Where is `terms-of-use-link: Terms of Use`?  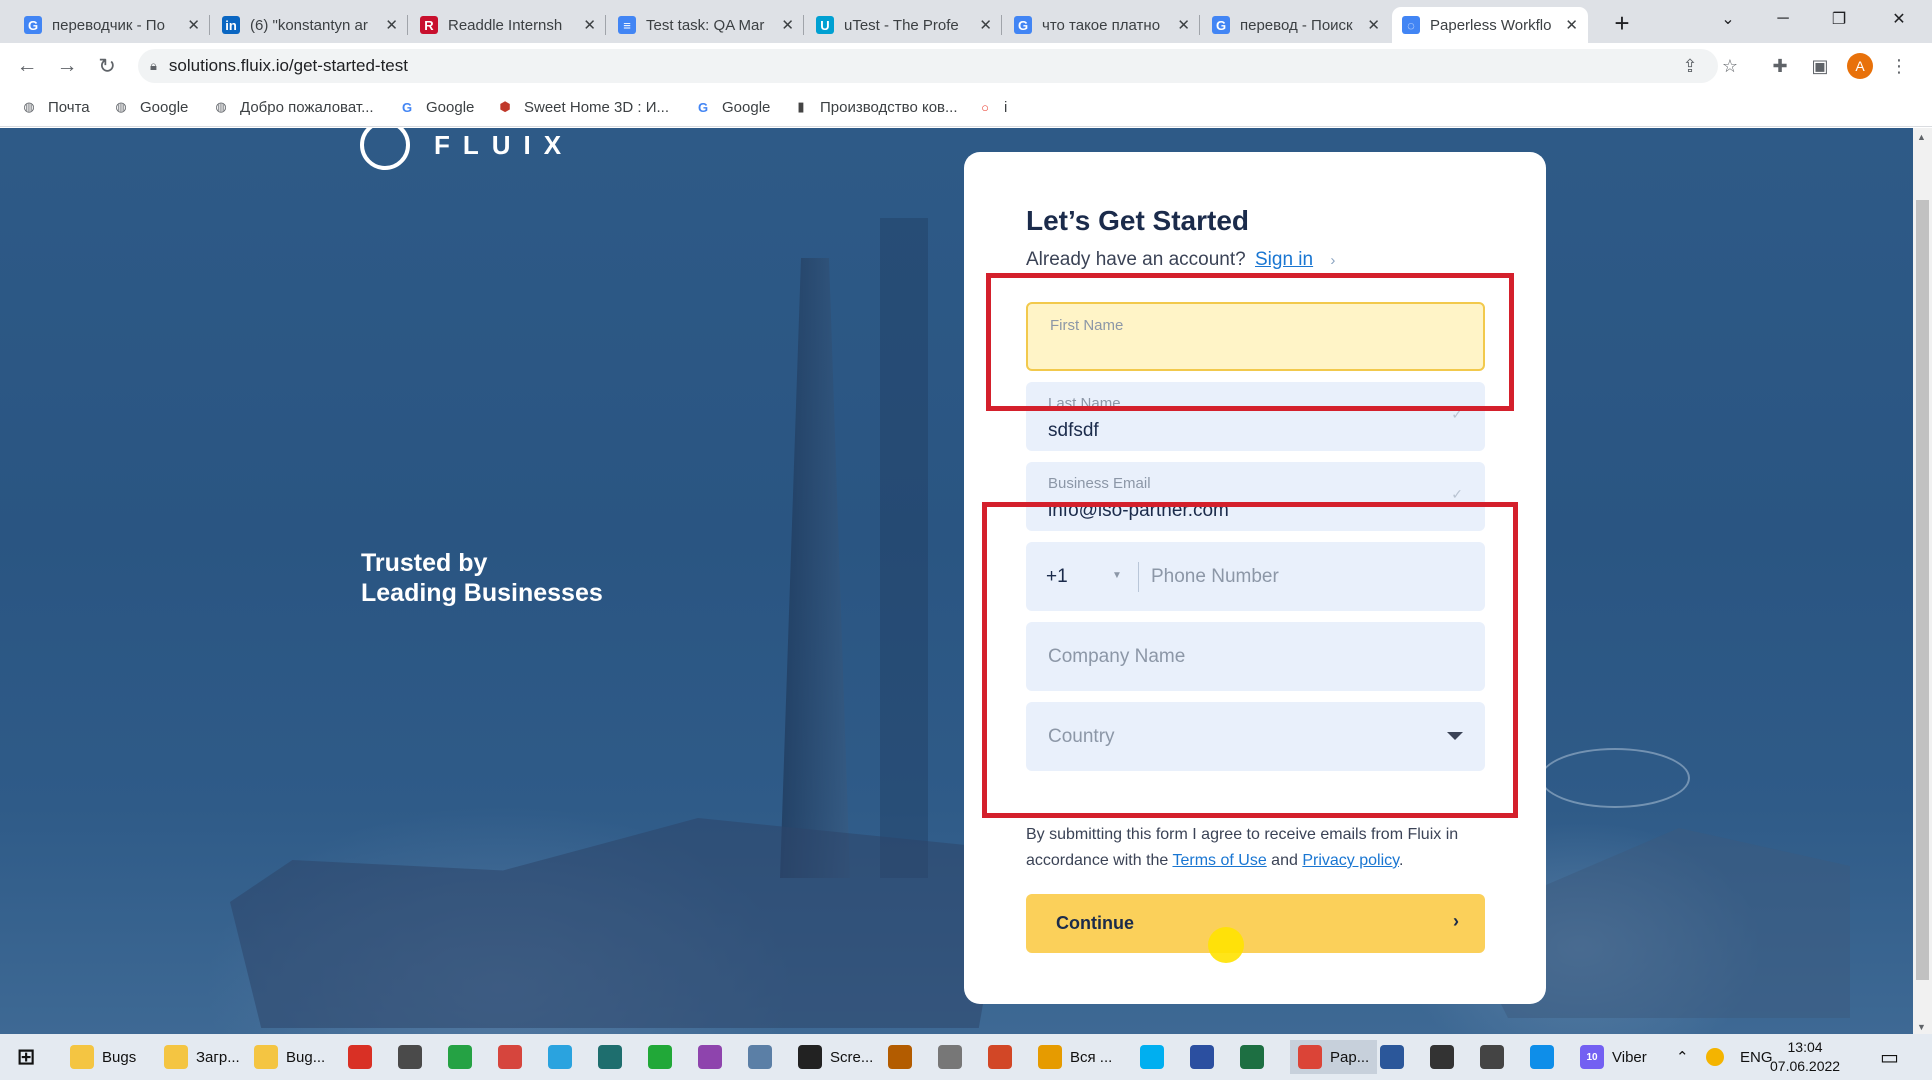
terms-of-use-link: Terms of Use is located at coordinates (1219, 860).